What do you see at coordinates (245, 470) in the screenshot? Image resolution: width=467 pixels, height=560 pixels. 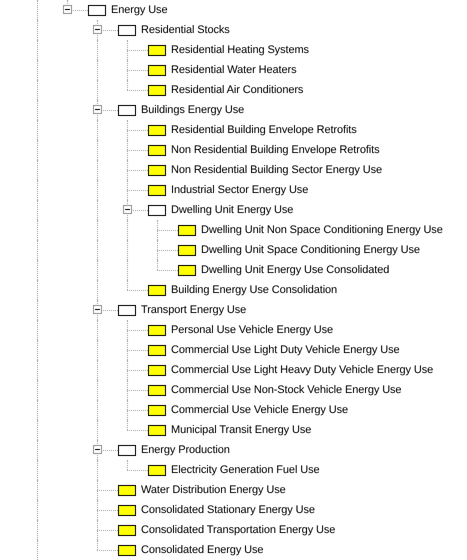 I see `tree-item: Electricity Generation Fuel Use` at bounding box center [245, 470].